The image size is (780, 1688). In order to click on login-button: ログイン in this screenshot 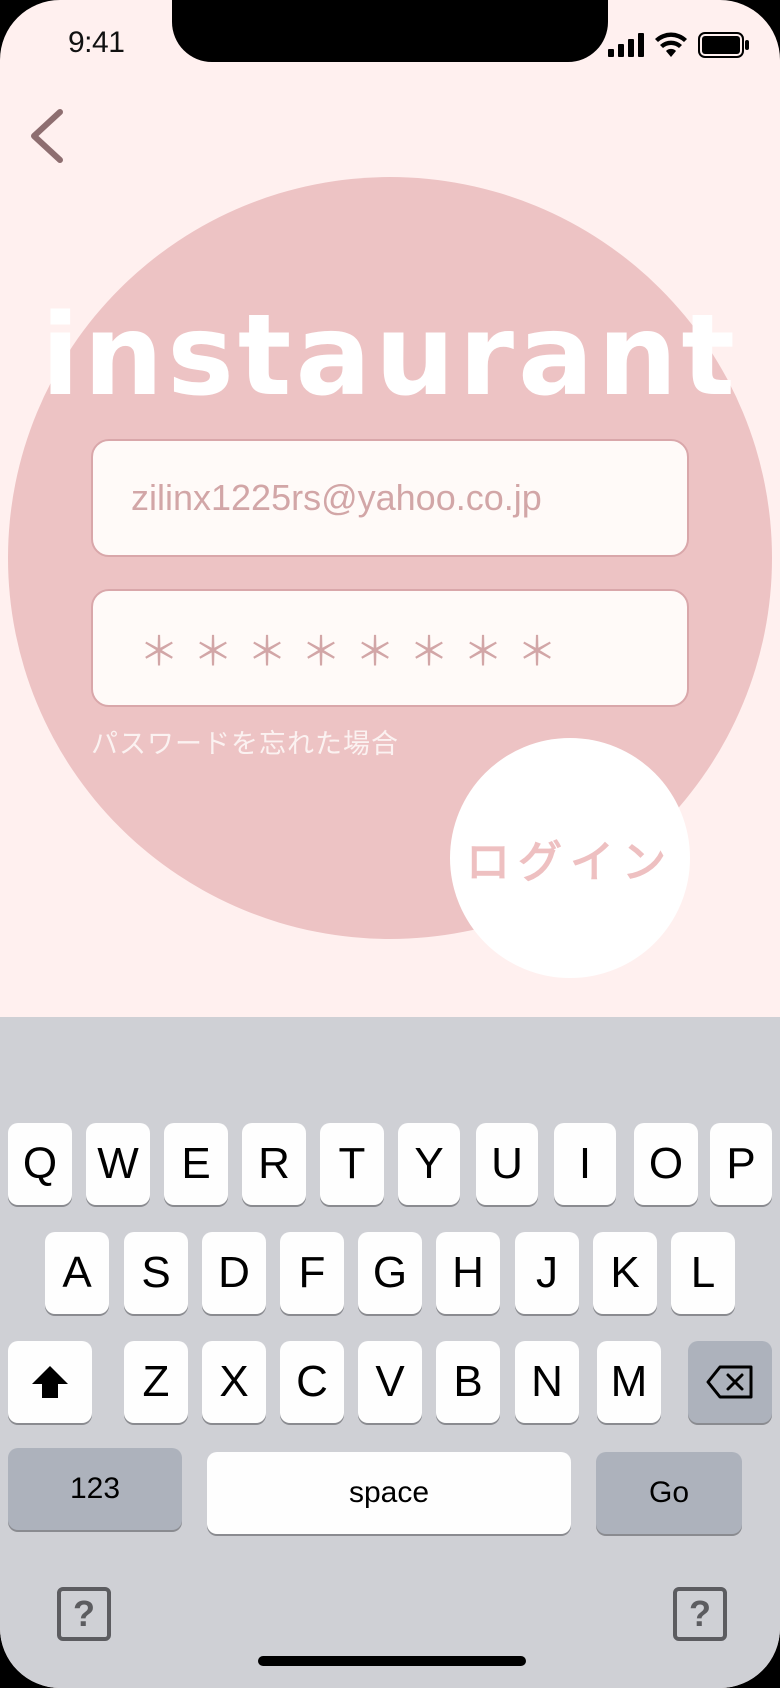, I will do `click(570, 858)`.